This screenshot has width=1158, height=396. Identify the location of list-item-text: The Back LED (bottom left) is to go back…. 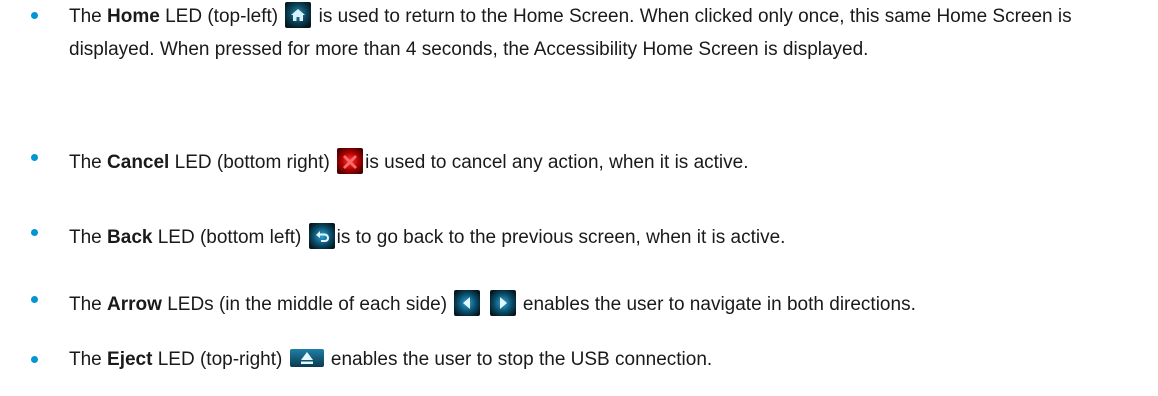
(609, 237).